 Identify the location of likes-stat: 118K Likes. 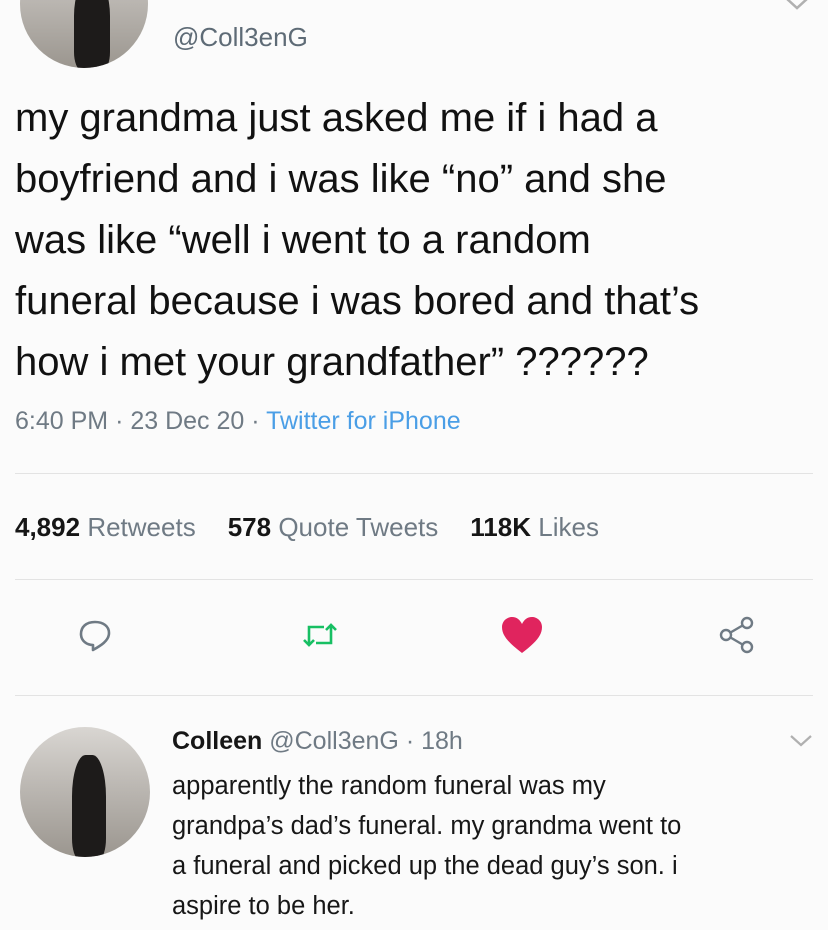
(534, 527).